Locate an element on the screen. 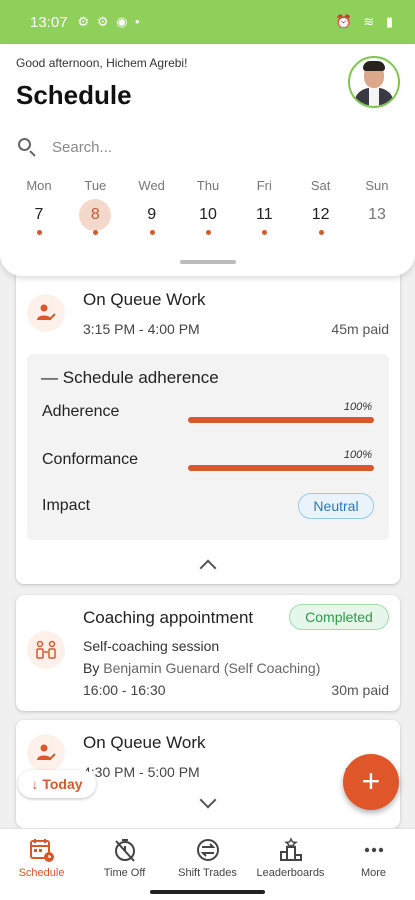  day-fri: Fri 11 is located at coordinates (264, 213).